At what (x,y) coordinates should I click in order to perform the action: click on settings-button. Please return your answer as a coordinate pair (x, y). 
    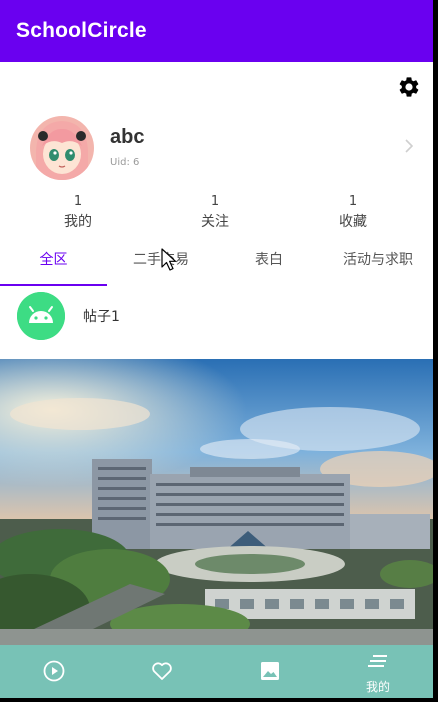
    Looking at the image, I should click on (409, 87).